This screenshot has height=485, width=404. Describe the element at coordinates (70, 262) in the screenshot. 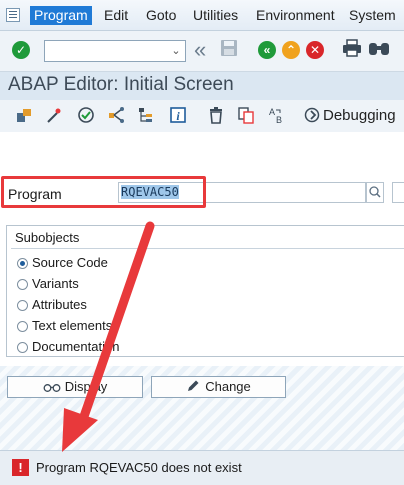

I see `radio-label: Source Code` at that location.